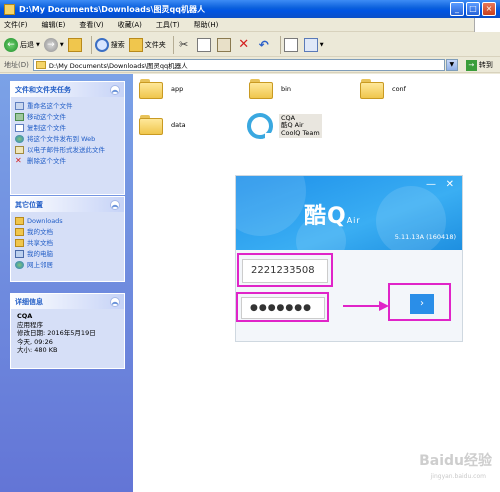  Describe the element at coordinates (130, 25) in the screenshot. I see `menu-favorites: 收藏(A)` at that location.